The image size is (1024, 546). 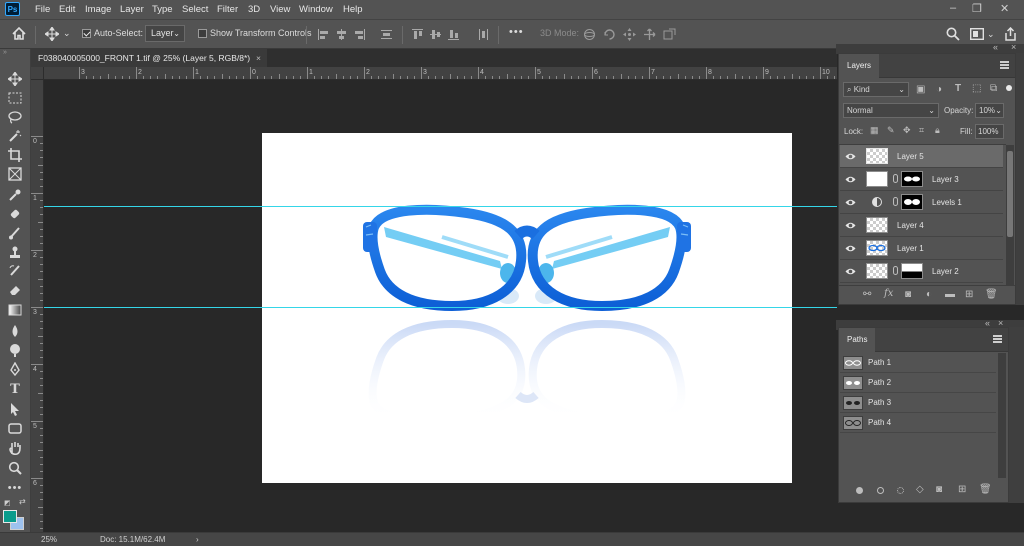 What do you see at coordinates (15, 488) in the screenshot?
I see `edit-toolbar-icon: •••` at bounding box center [15, 488].